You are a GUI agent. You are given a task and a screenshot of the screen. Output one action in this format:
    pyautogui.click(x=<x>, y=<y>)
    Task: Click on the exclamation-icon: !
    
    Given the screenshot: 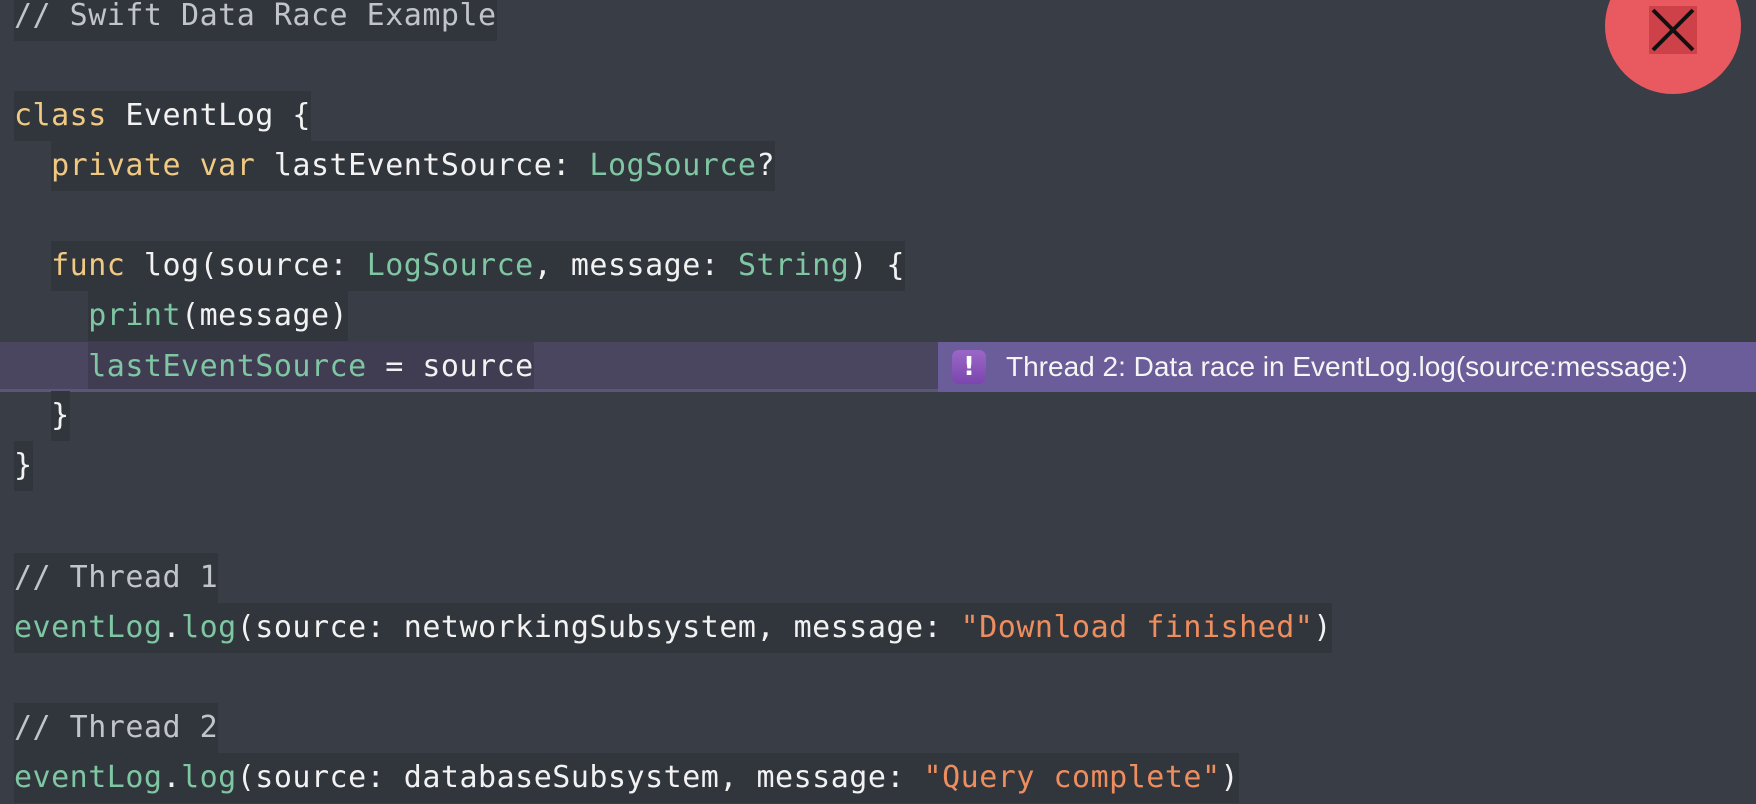 What is the action you would take?
    pyautogui.click(x=969, y=367)
    